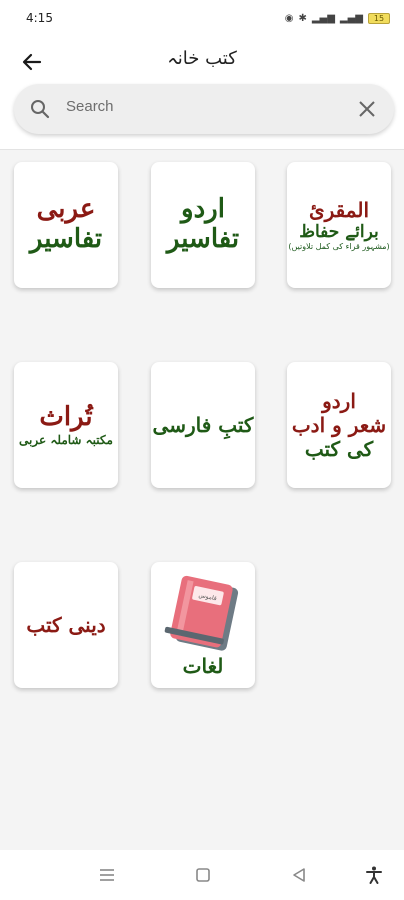  I want to click on tile-line: المقرئ, so click(339, 209).